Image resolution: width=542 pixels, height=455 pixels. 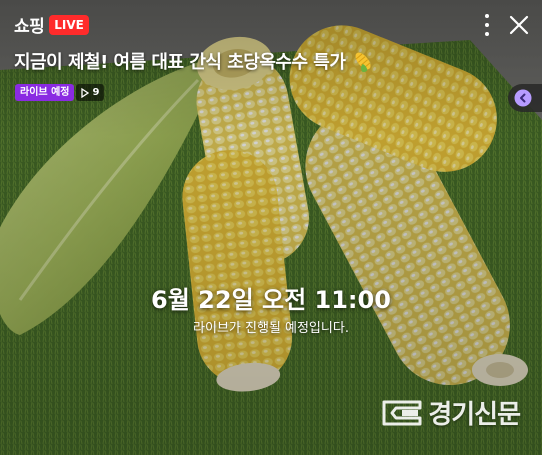 I want to click on view-count-badge: 9, so click(x=90, y=92).